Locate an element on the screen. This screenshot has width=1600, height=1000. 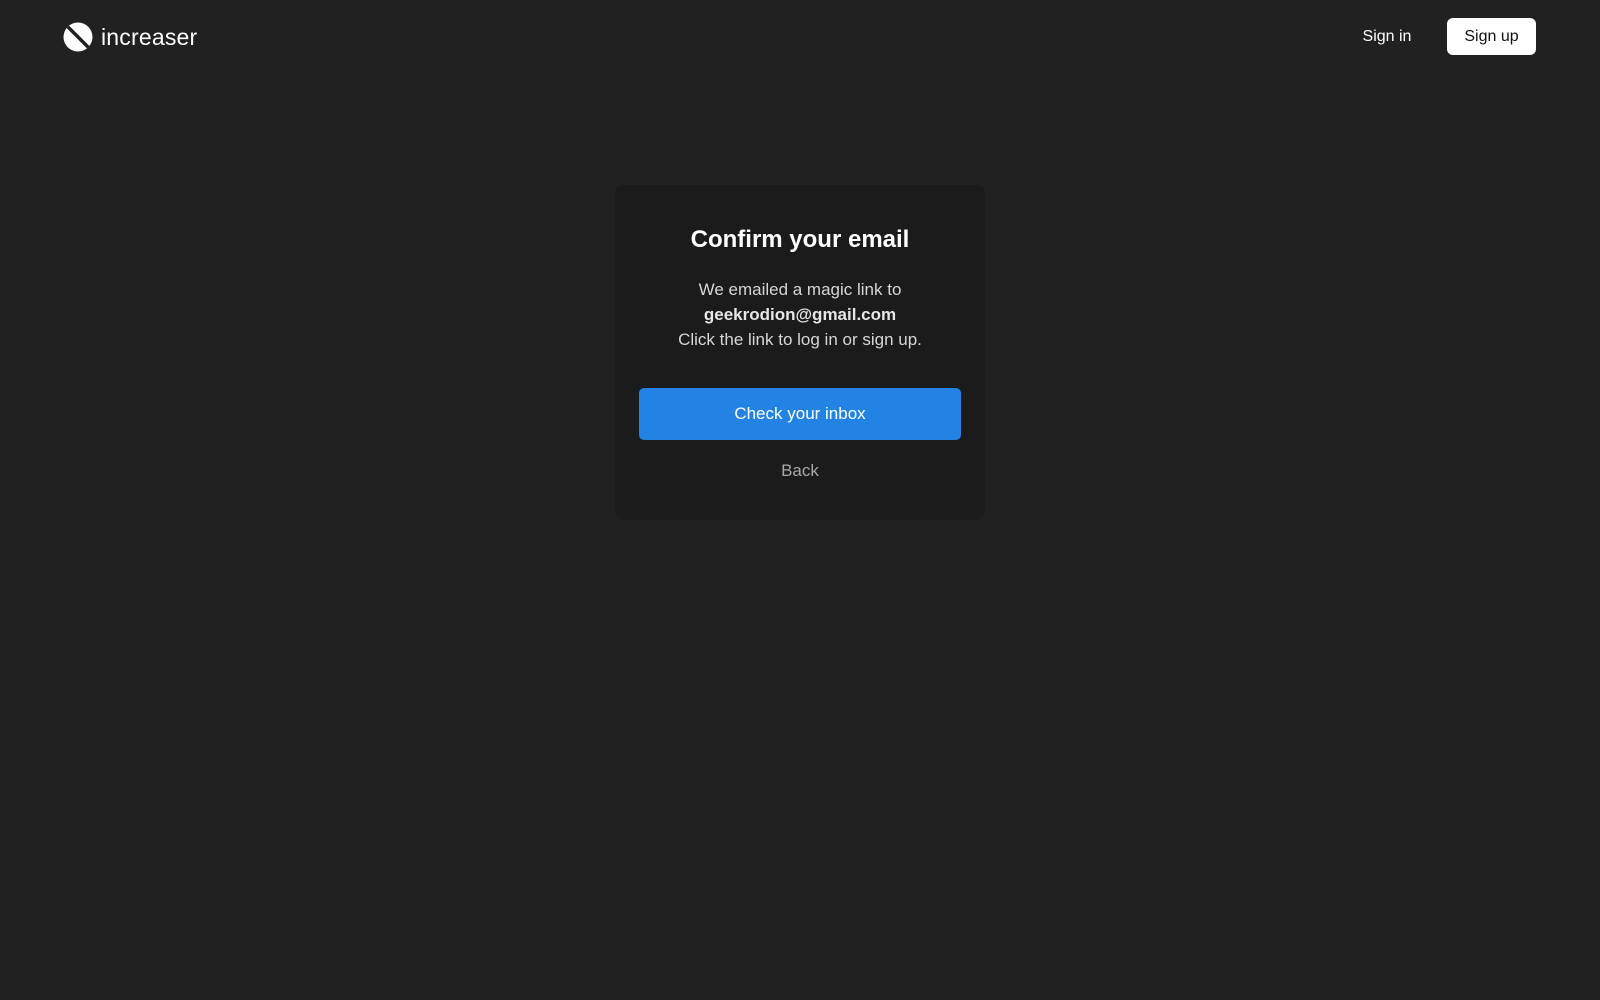
email-address: geekrodion@gmail.com is located at coordinates (800, 314).